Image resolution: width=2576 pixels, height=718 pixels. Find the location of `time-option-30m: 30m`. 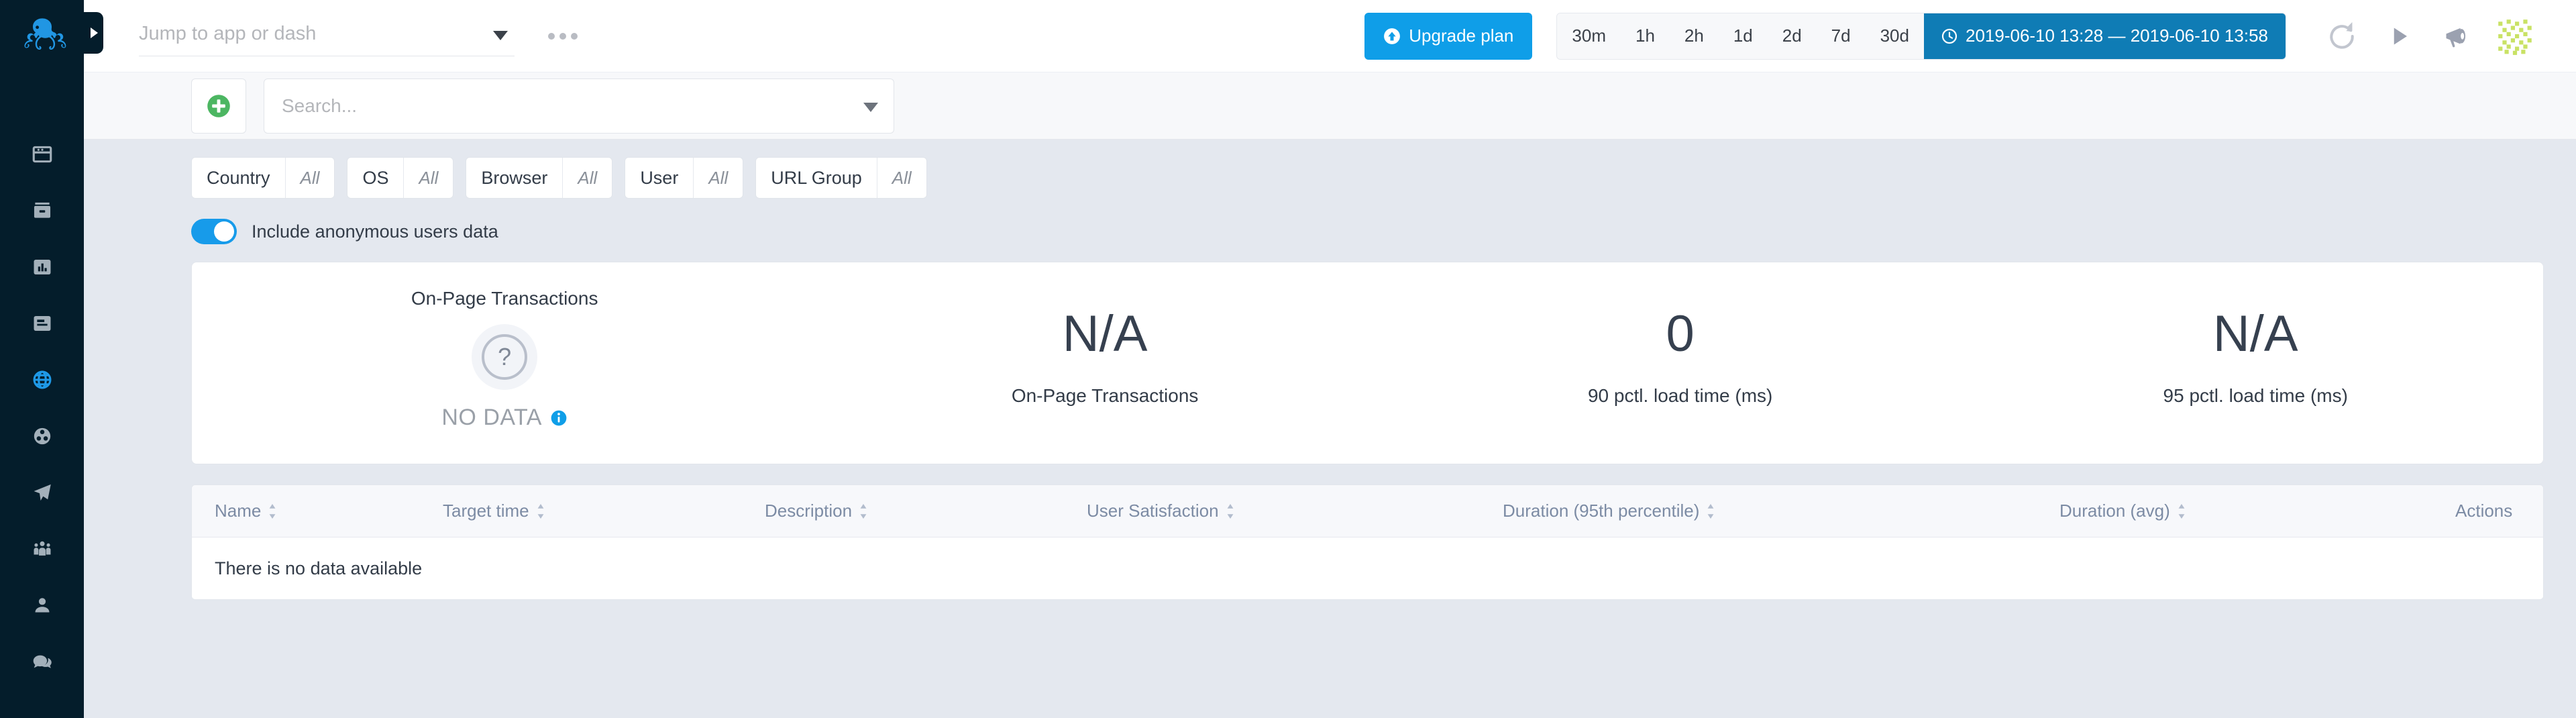

time-option-30m: 30m is located at coordinates (1589, 36).